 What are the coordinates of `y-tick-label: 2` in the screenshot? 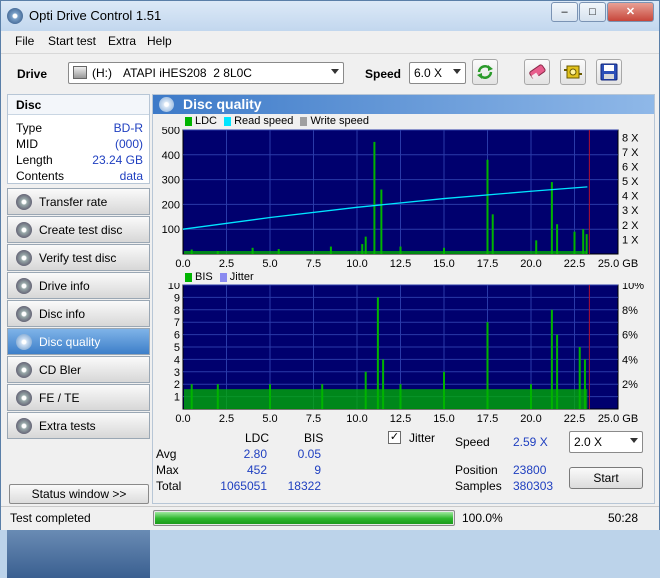 It's located at (177, 385).